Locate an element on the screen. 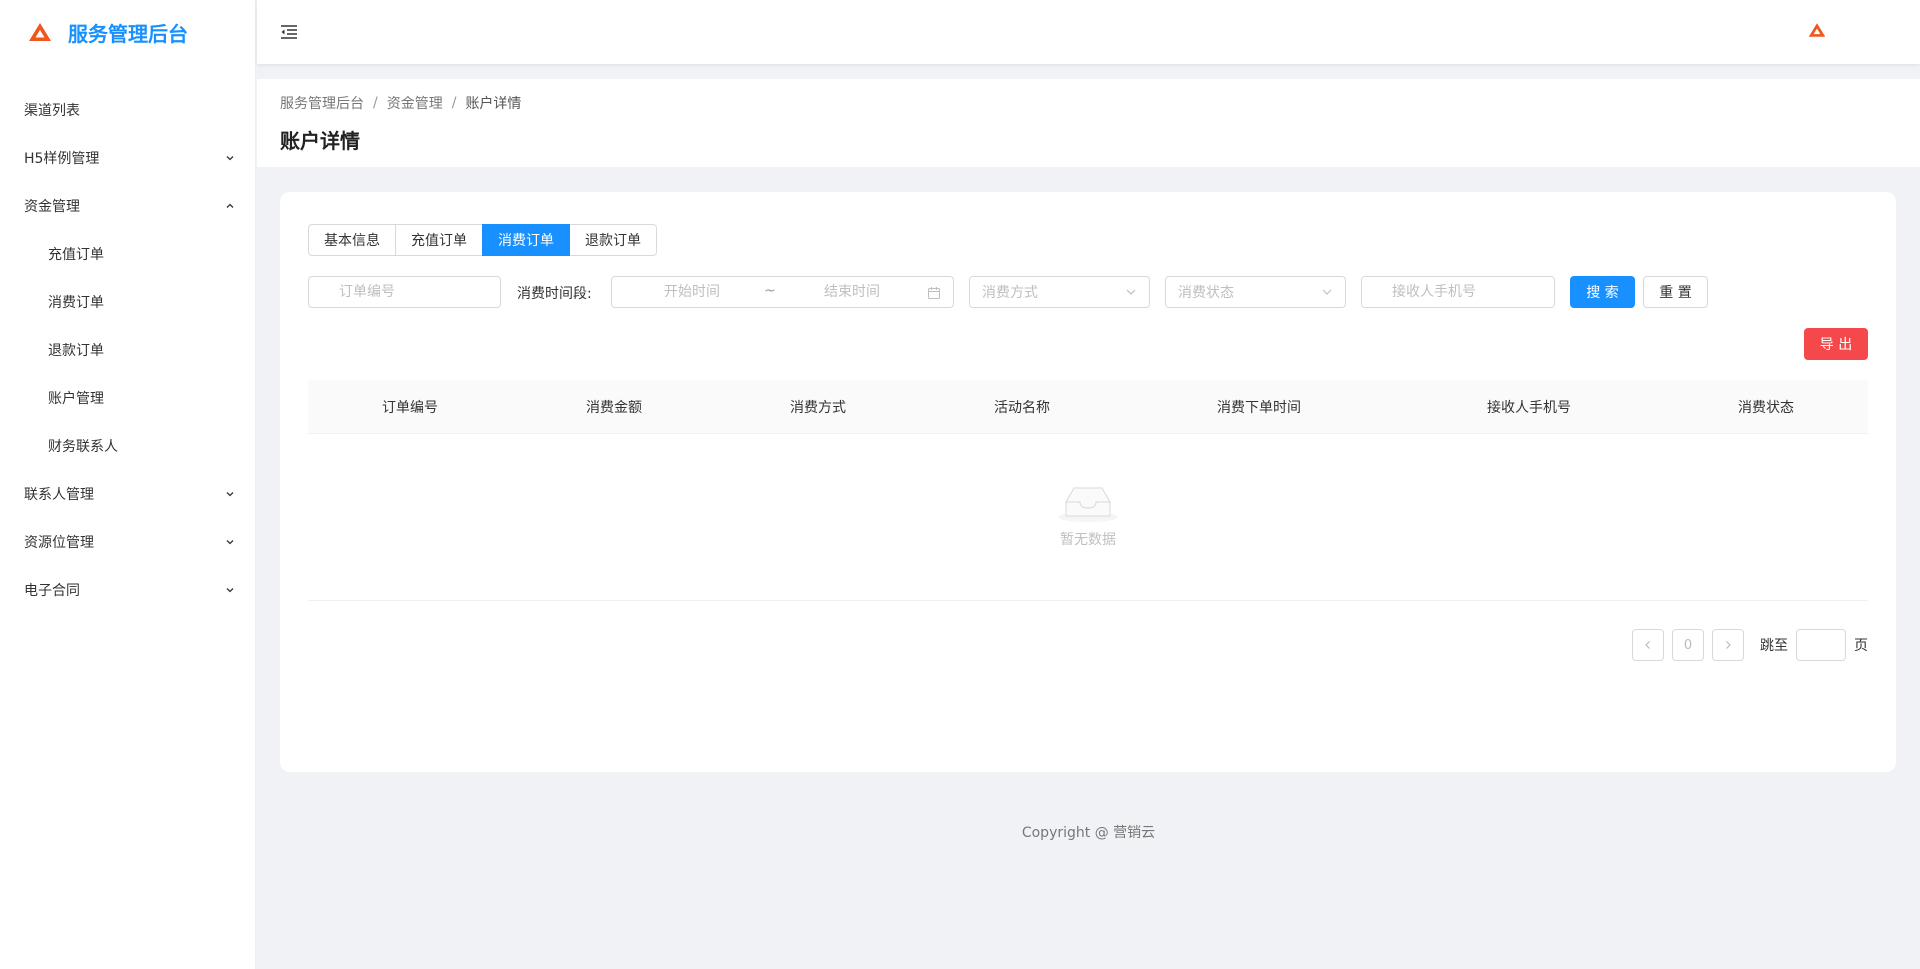 The height and width of the screenshot is (969, 1920). empty-text: 暂无数据 is located at coordinates (1088, 540).